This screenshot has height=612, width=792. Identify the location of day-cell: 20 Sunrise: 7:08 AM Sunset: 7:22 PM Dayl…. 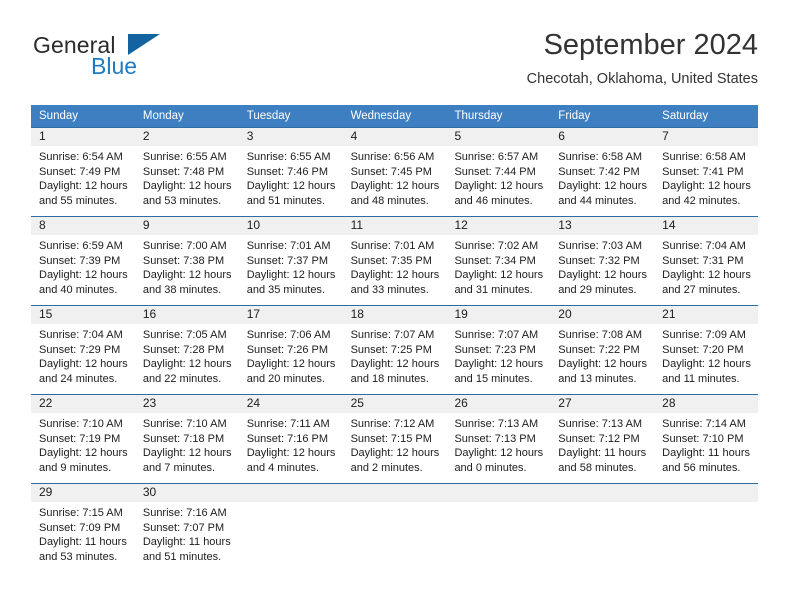
(602, 350).